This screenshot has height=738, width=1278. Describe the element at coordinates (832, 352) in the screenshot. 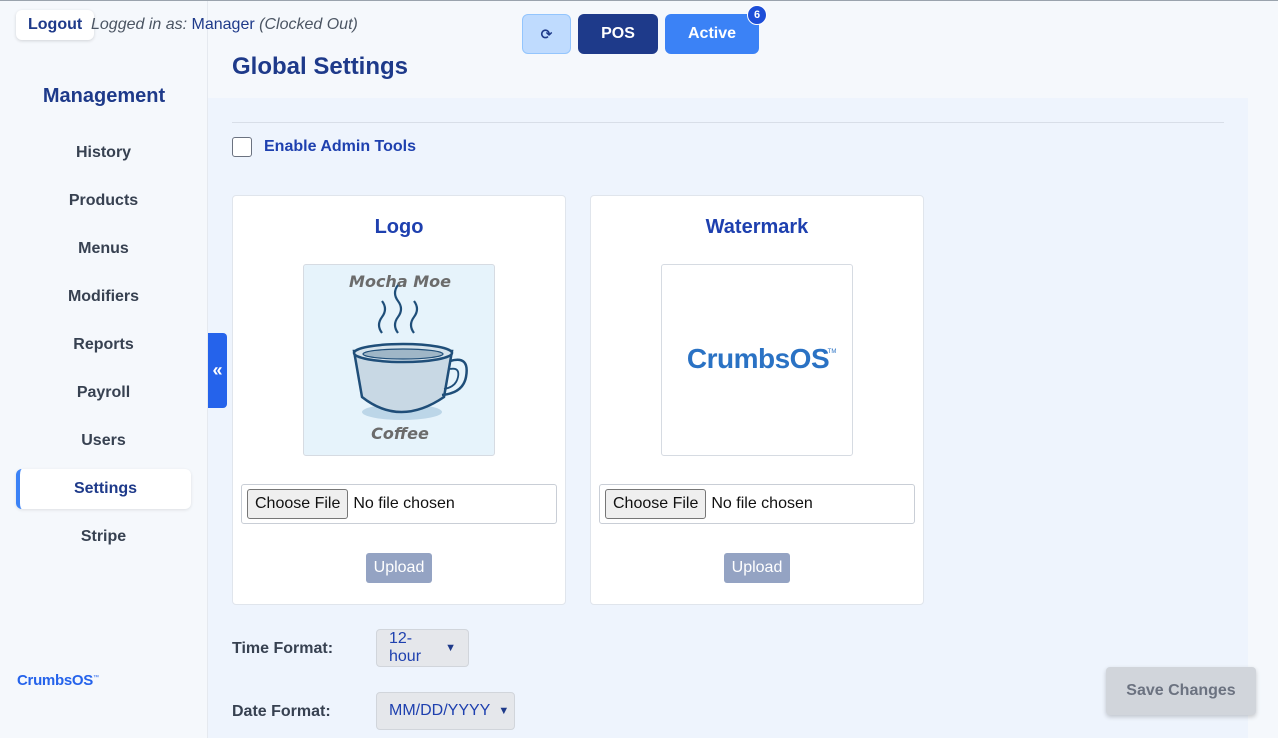

I see `watermark-logo-tm: TM` at that location.